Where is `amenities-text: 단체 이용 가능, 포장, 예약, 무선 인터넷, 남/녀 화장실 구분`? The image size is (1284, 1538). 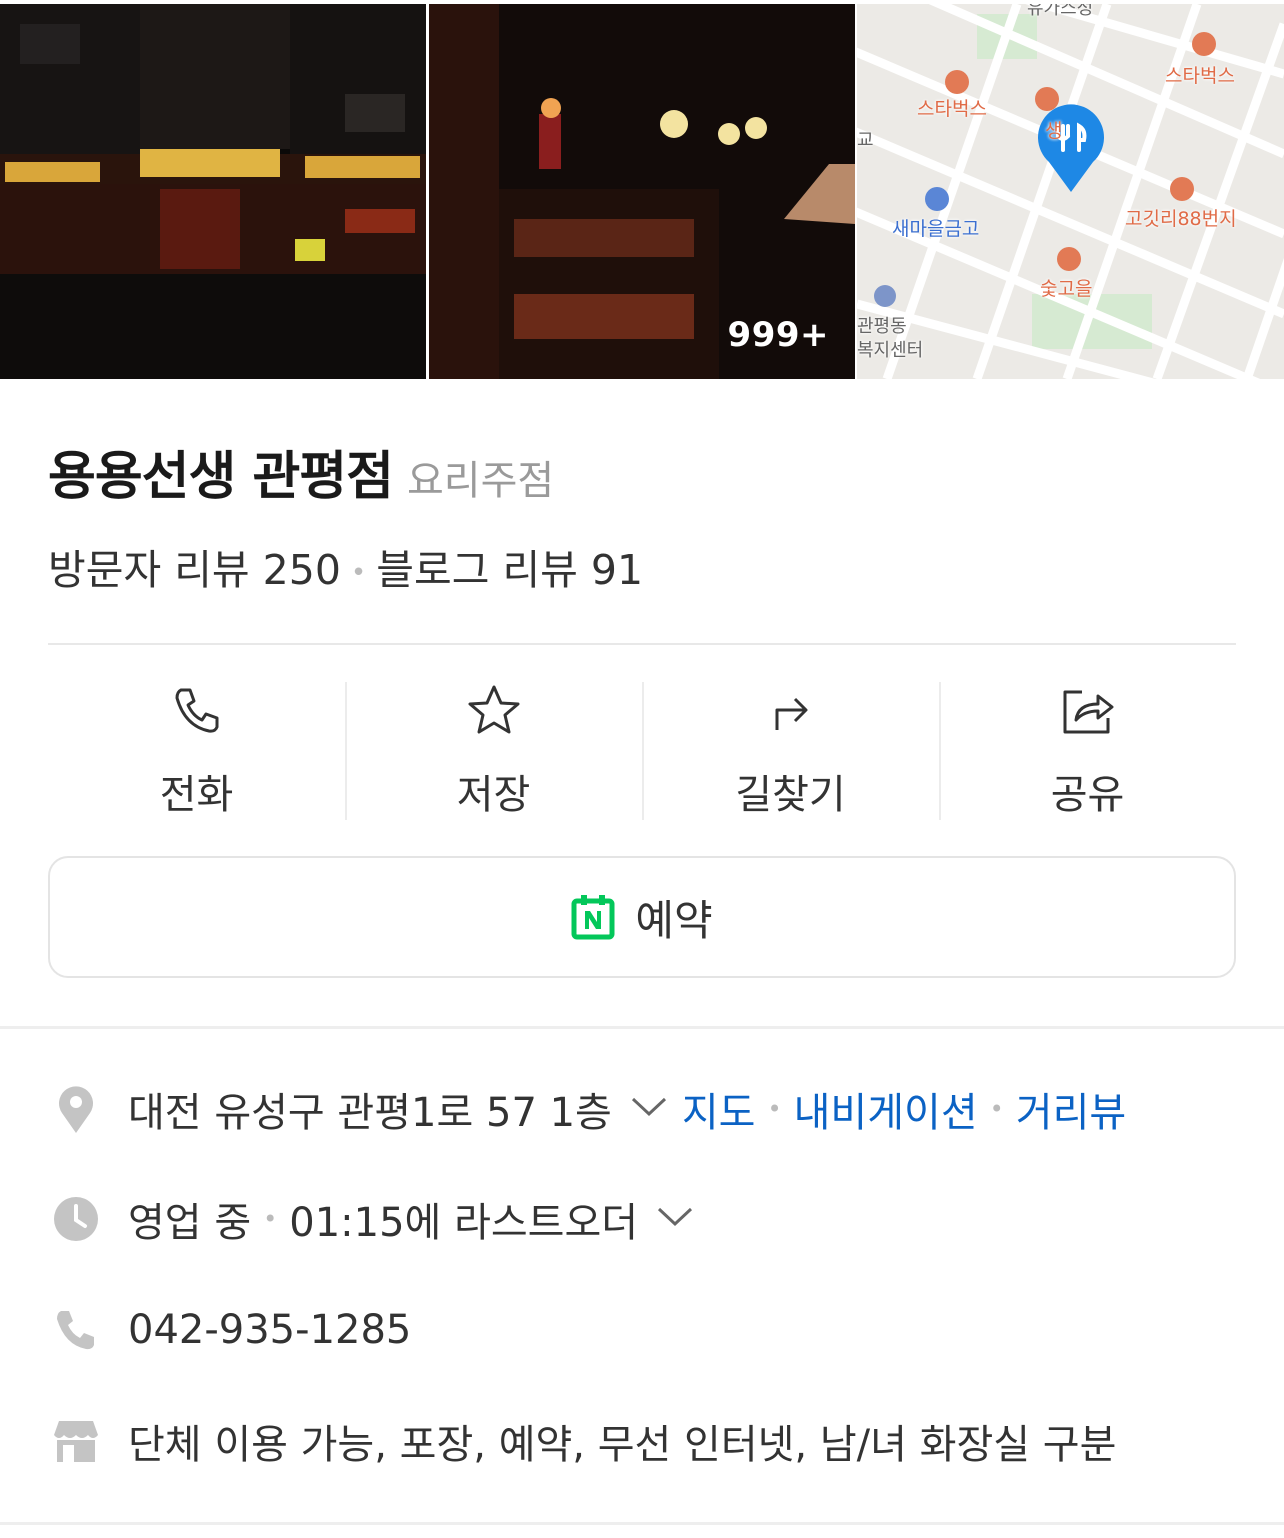 amenities-text: 단체 이용 가능, 포장, 예약, 무선 인터넷, 남/녀 화장실 구분 is located at coordinates (622, 1445).